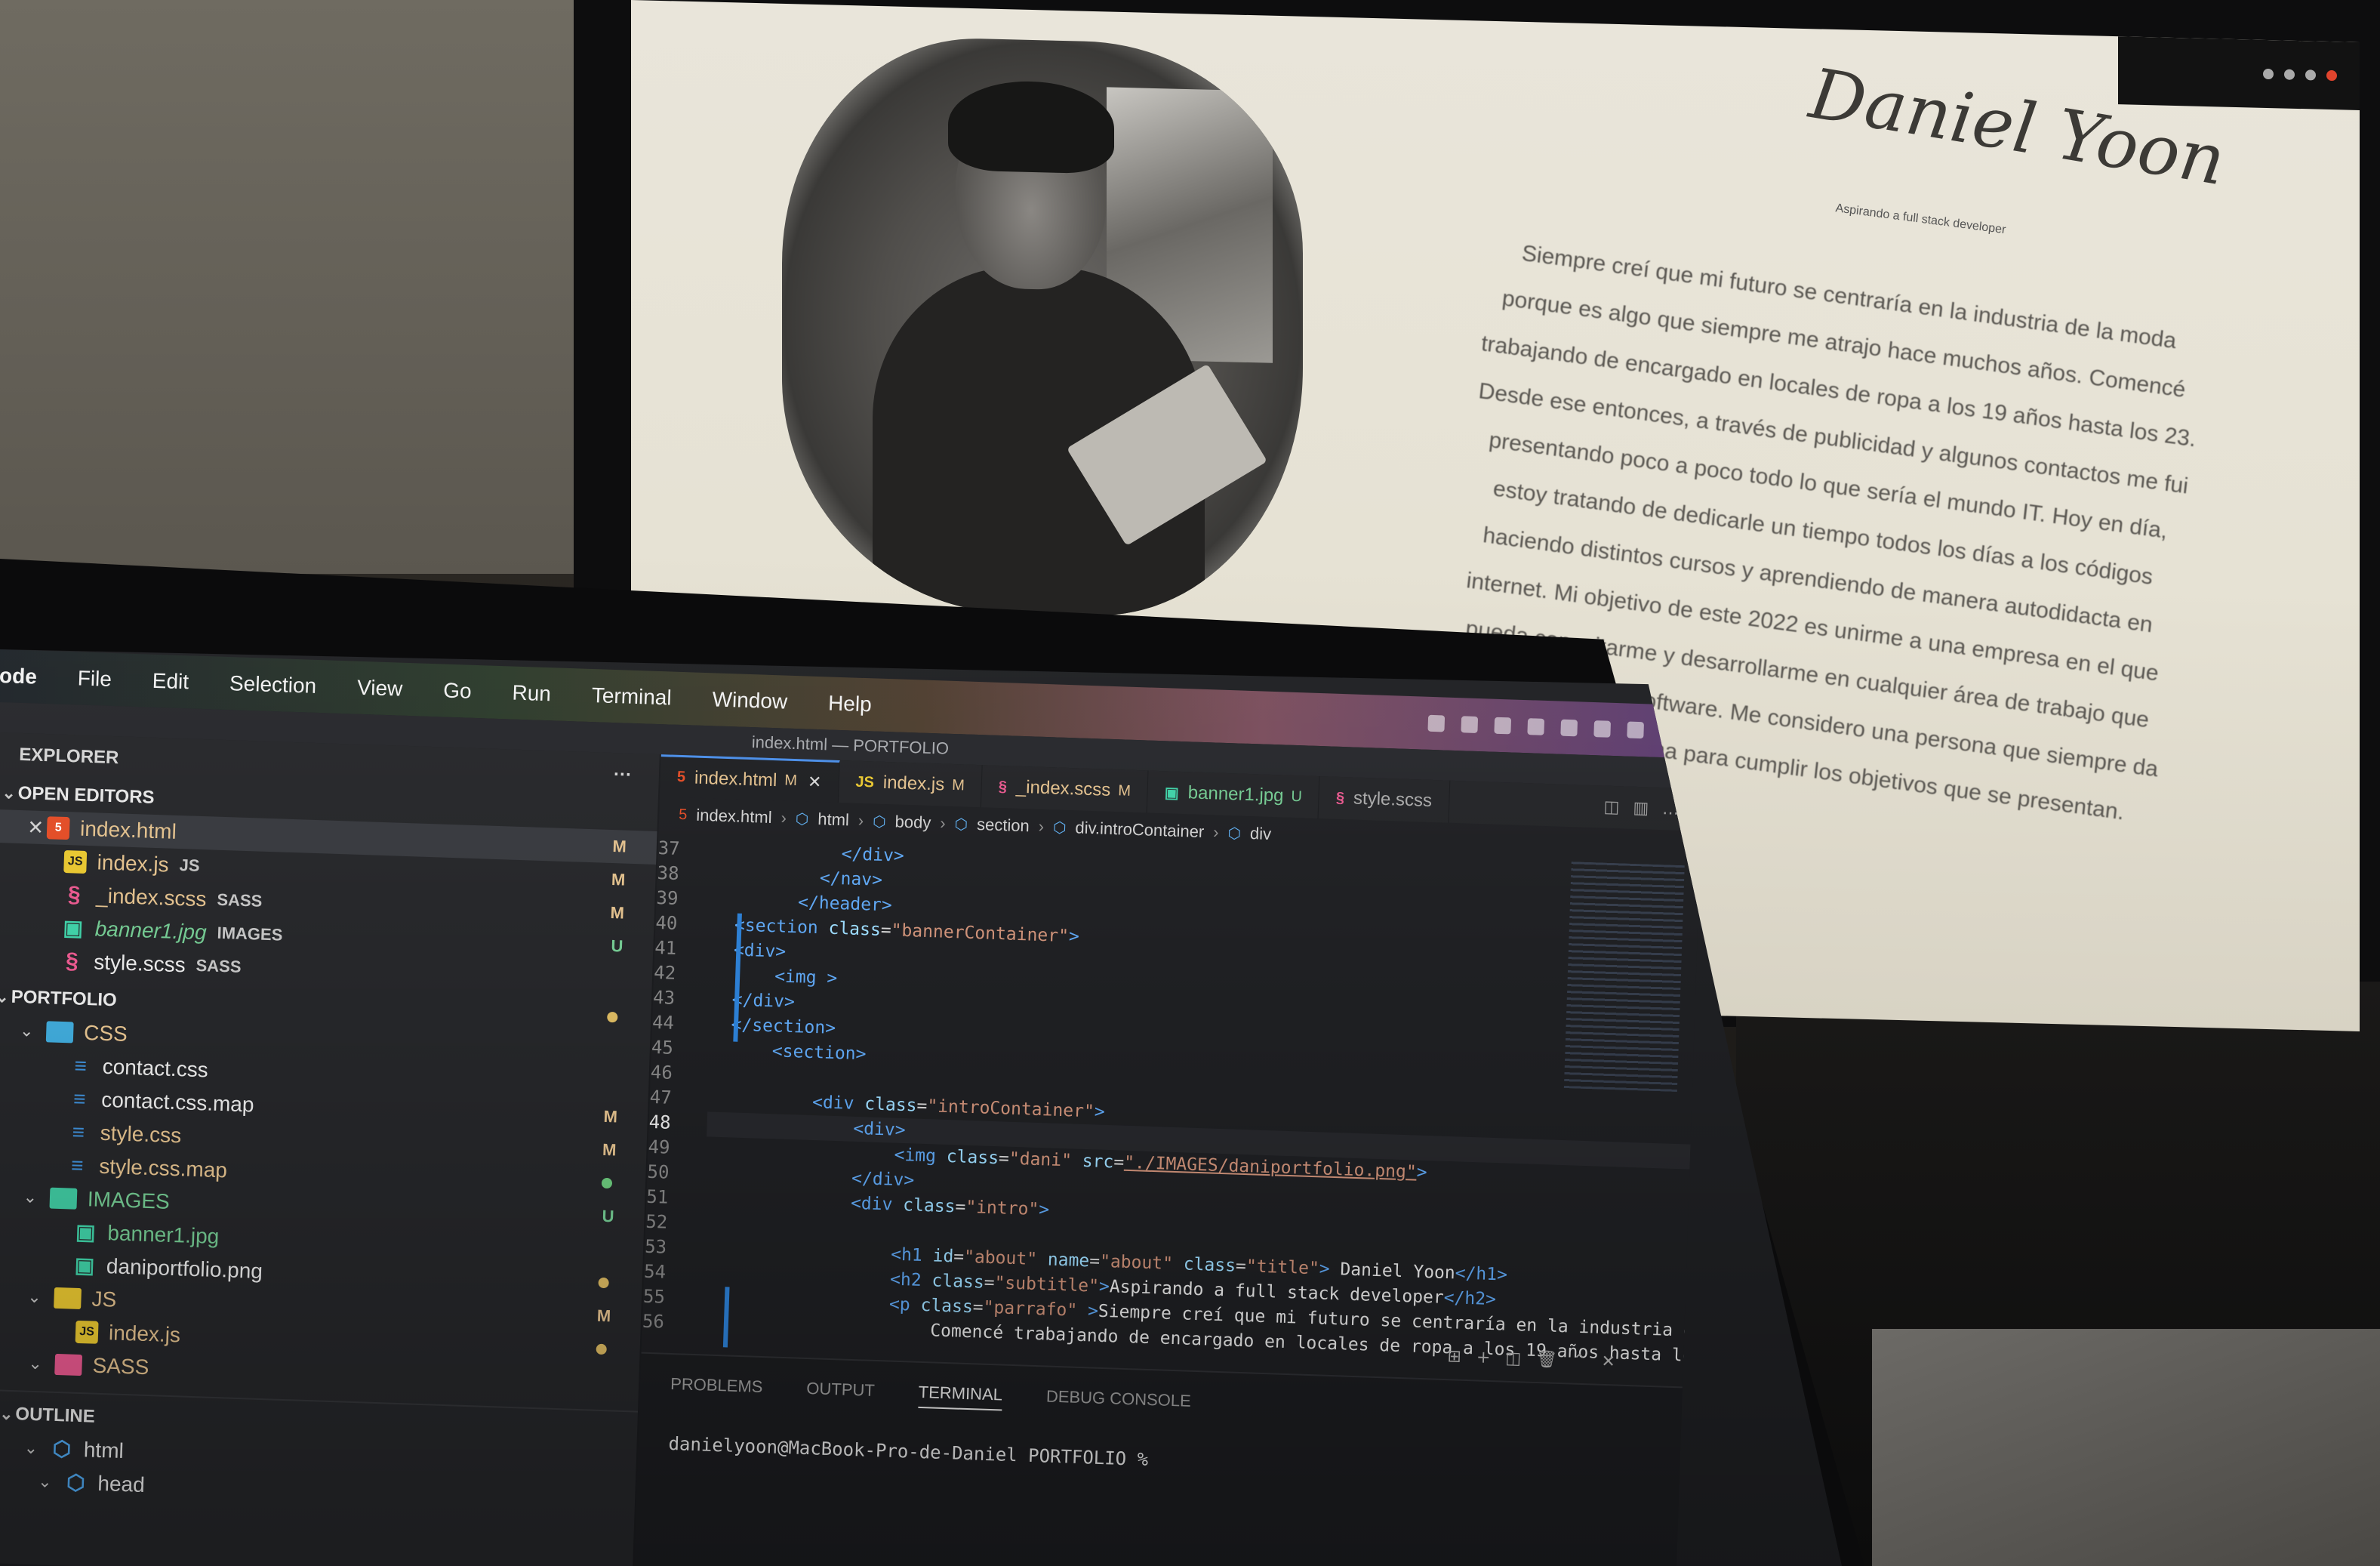  What do you see at coordinates (81, 1065) in the screenshot?
I see `css-file-icon: ≡` at bounding box center [81, 1065].